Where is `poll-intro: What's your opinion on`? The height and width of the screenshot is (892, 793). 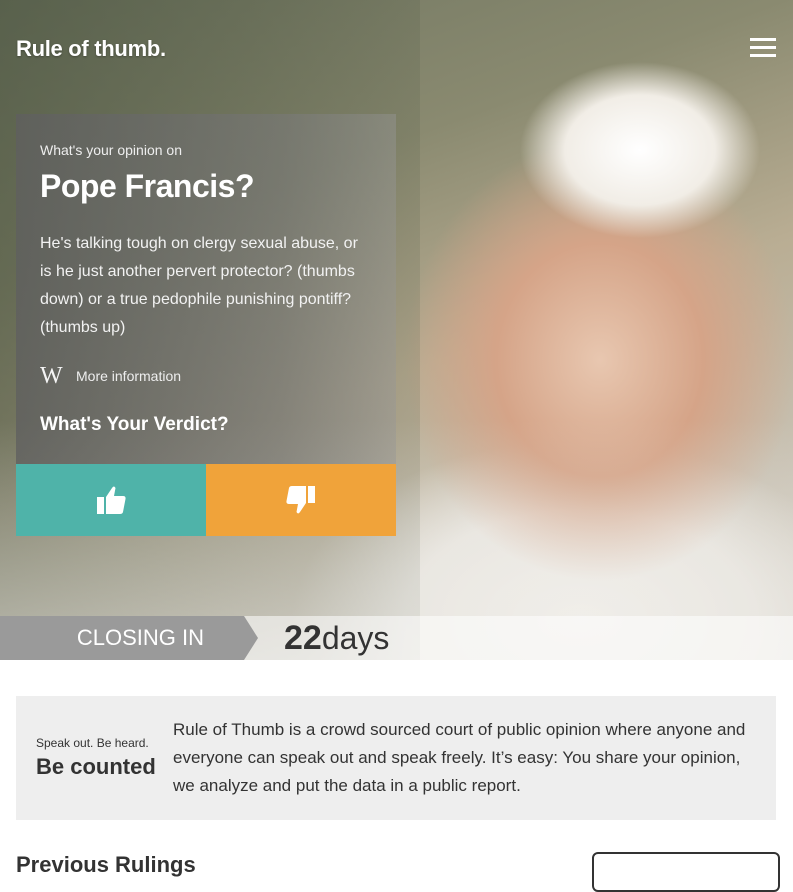 poll-intro: What's your opinion on is located at coordinates (111, 150).